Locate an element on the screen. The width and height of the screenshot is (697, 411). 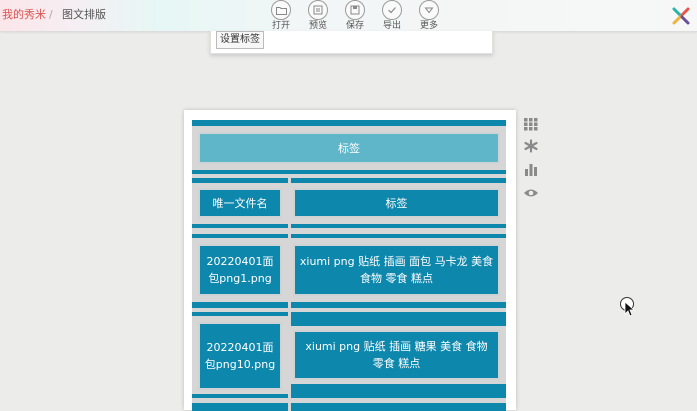
preview-button: 预览 is located at coordinates (318, 16).